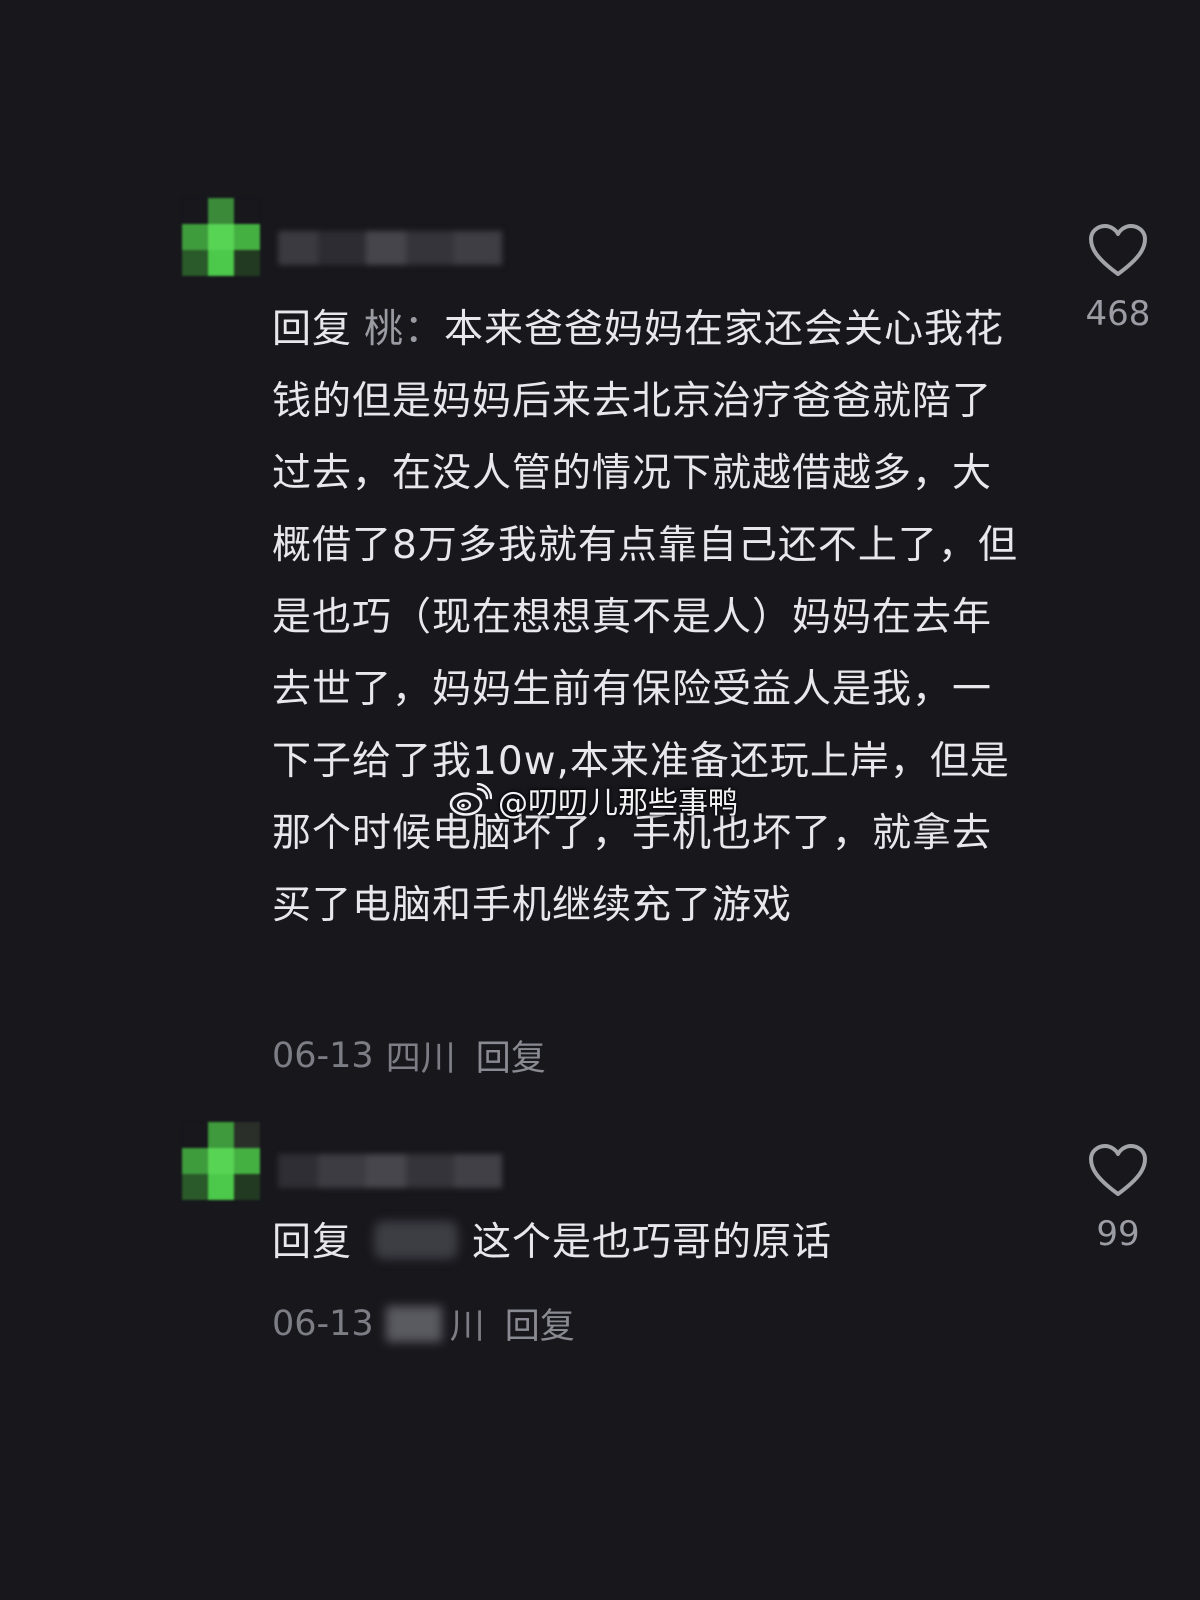 The width and height of the screenshot is (1200, 1600). I want to click on watermark-text: @叨叨儿那些事鸭, so click(618, 803).